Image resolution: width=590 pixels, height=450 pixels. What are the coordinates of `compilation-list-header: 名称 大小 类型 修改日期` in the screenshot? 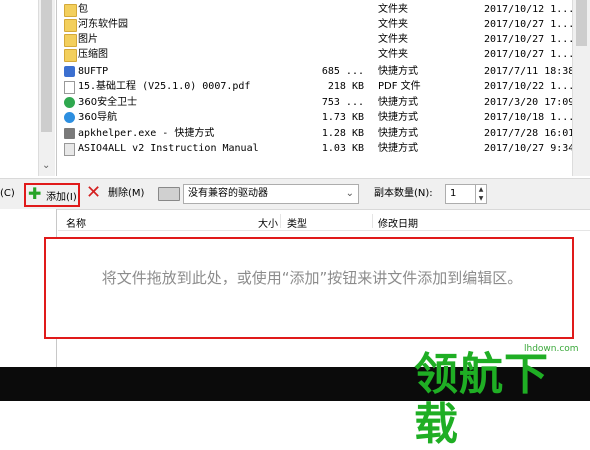 It's located at (324, 221).